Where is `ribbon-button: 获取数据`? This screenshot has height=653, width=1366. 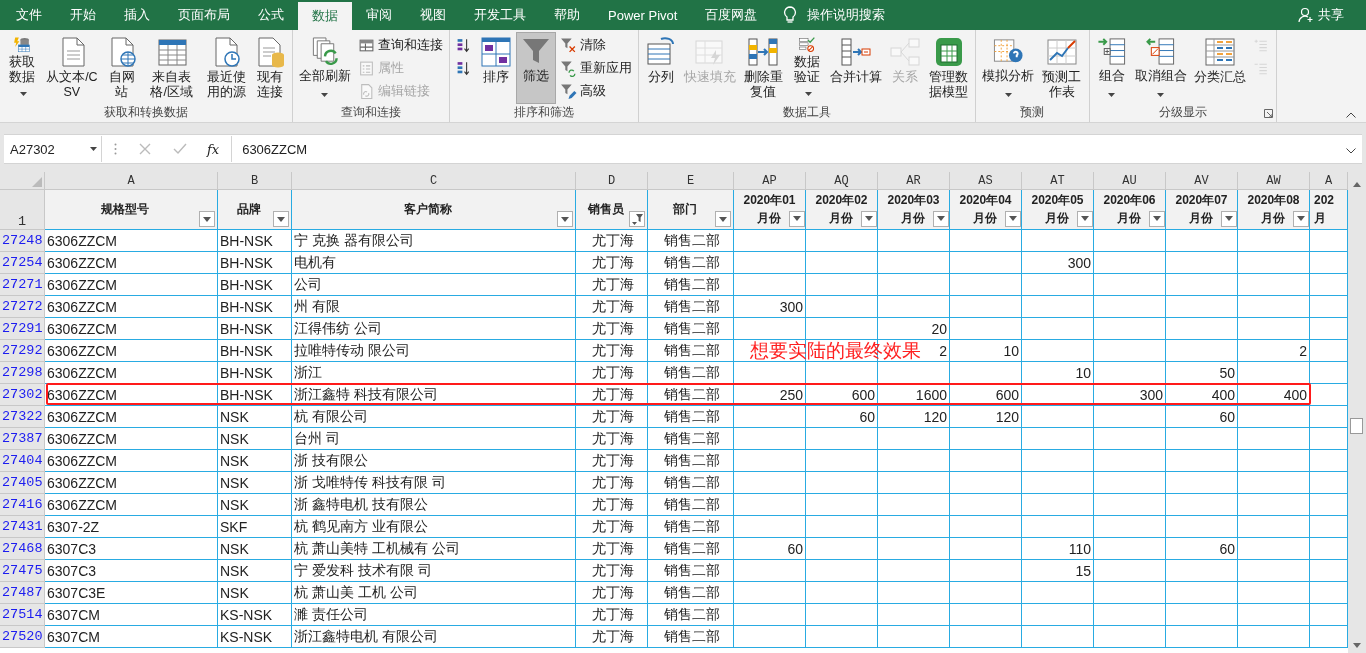
ribbon-button: 获取数据 is located at coordinates (22, 67).